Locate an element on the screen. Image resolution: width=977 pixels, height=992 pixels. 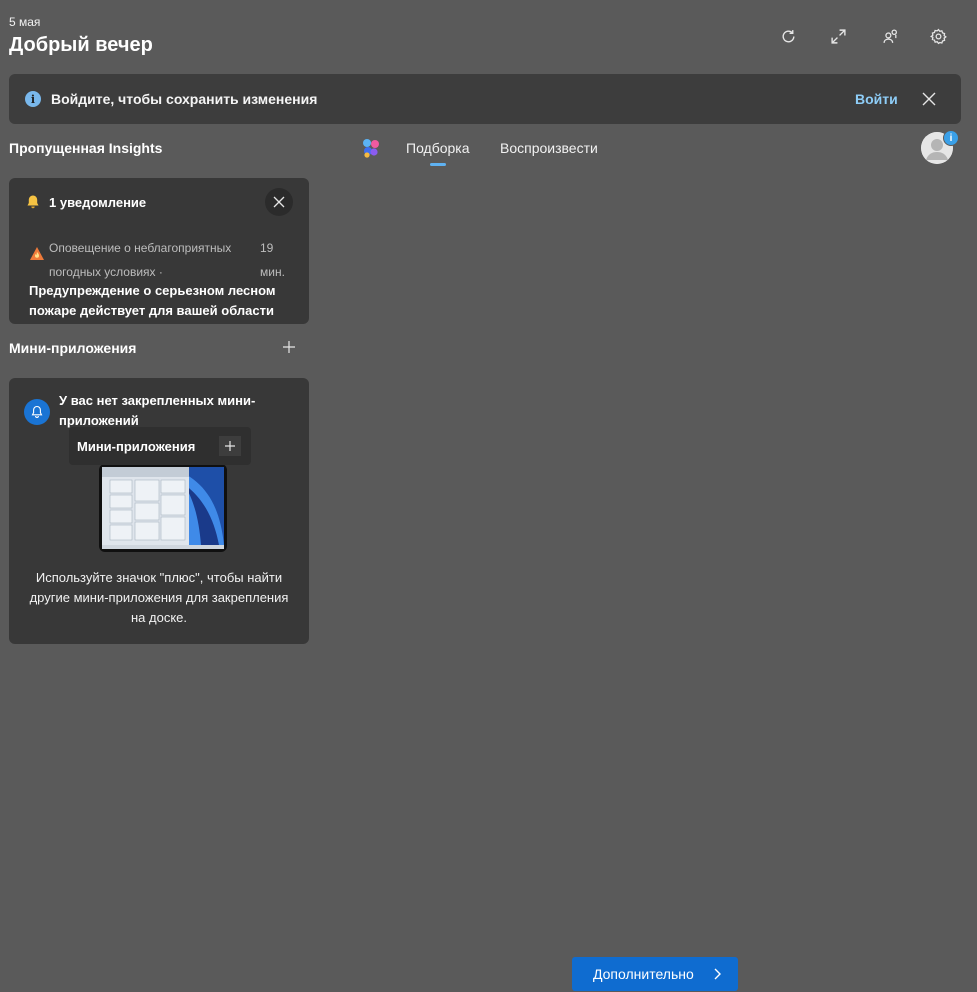
notification-time: 19 мин. is located at coordinates (272, 260).